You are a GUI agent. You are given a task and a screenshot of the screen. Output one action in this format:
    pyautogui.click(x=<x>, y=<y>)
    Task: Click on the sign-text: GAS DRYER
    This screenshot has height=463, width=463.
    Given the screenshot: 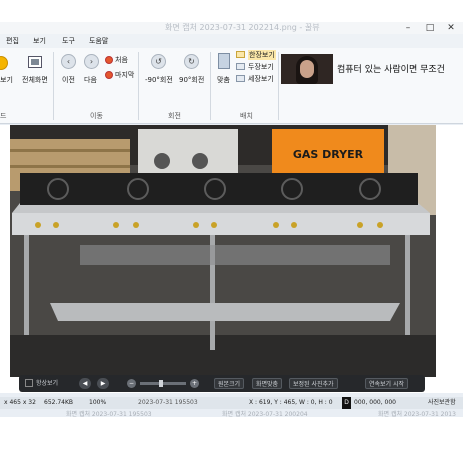 What is the action you would take?
    pyautogui.click(x=328, y=154)
    